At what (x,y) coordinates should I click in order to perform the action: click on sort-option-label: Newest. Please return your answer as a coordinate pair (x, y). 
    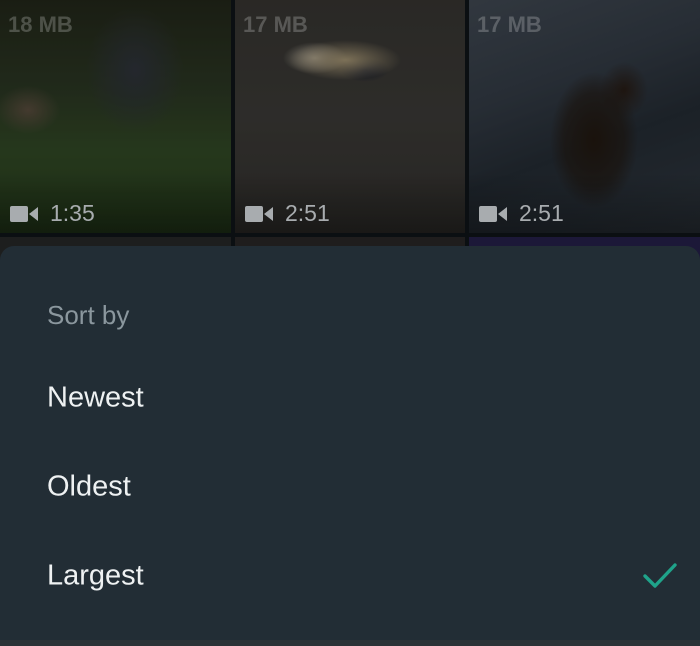
    Looking at the image, I should click on (95, 397).